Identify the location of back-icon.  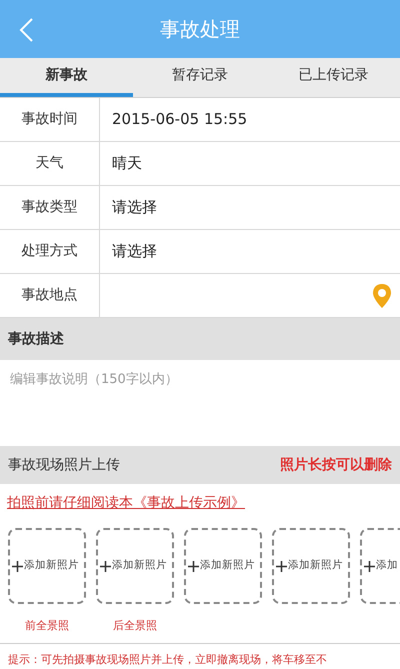
(26, 30).